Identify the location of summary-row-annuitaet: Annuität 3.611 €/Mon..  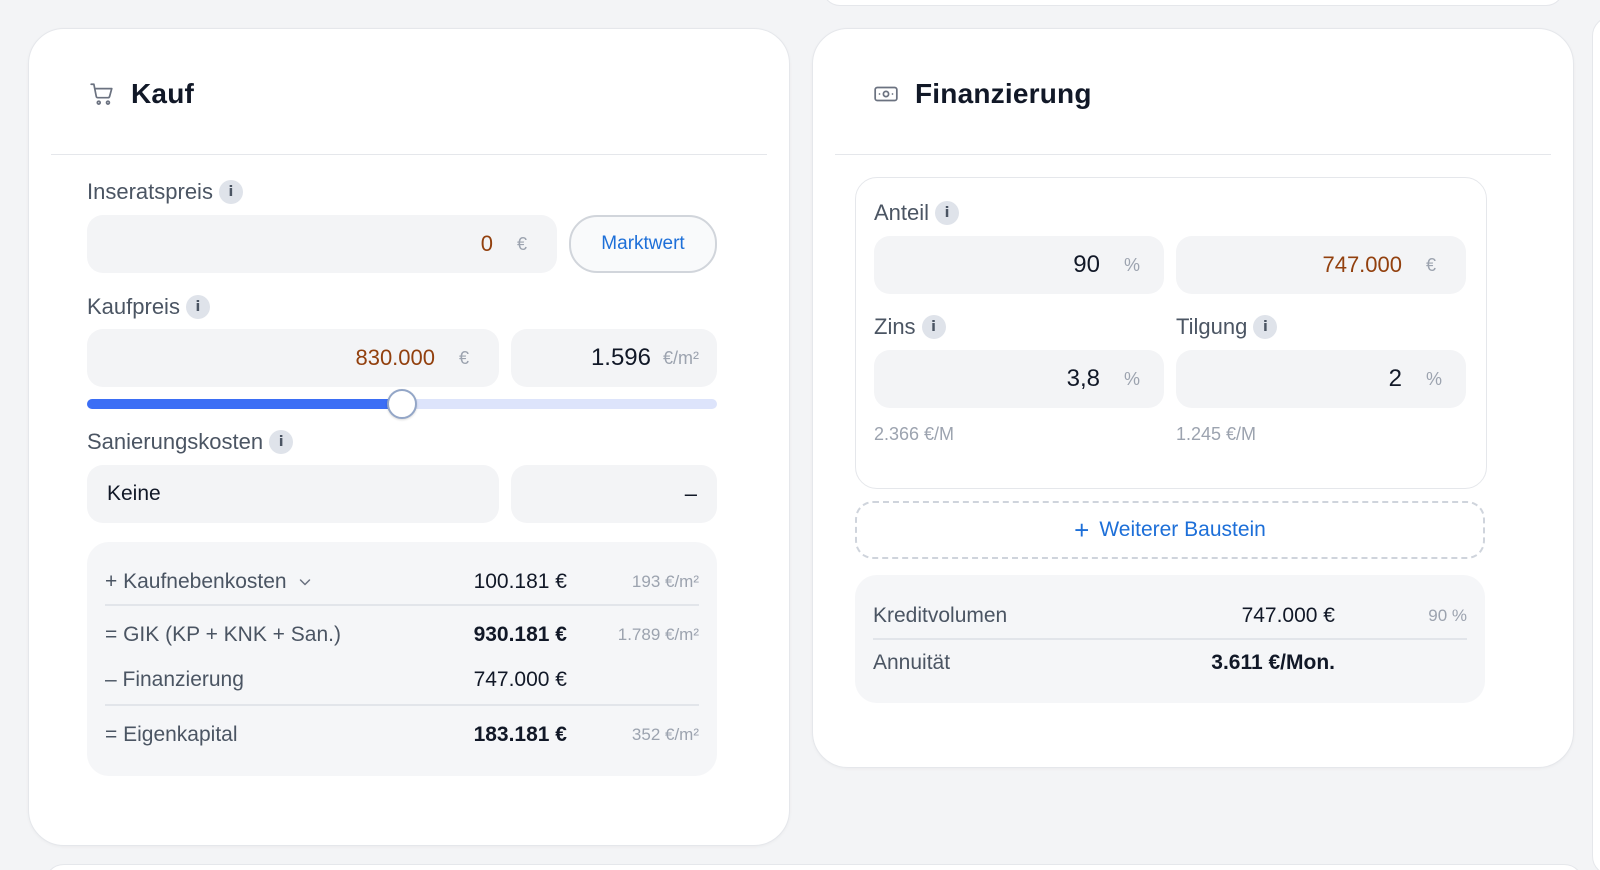
(1104, 662).